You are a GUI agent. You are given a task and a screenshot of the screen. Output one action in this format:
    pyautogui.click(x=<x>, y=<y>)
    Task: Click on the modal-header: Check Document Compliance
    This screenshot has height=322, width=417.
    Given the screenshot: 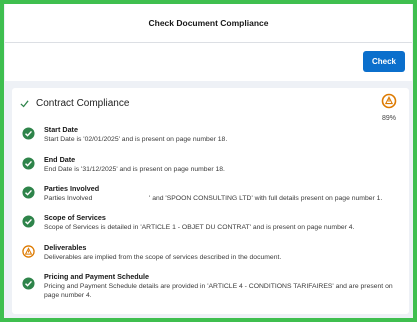 What is the action you would take?
    pyautogui.click(x=208, y=23)
    